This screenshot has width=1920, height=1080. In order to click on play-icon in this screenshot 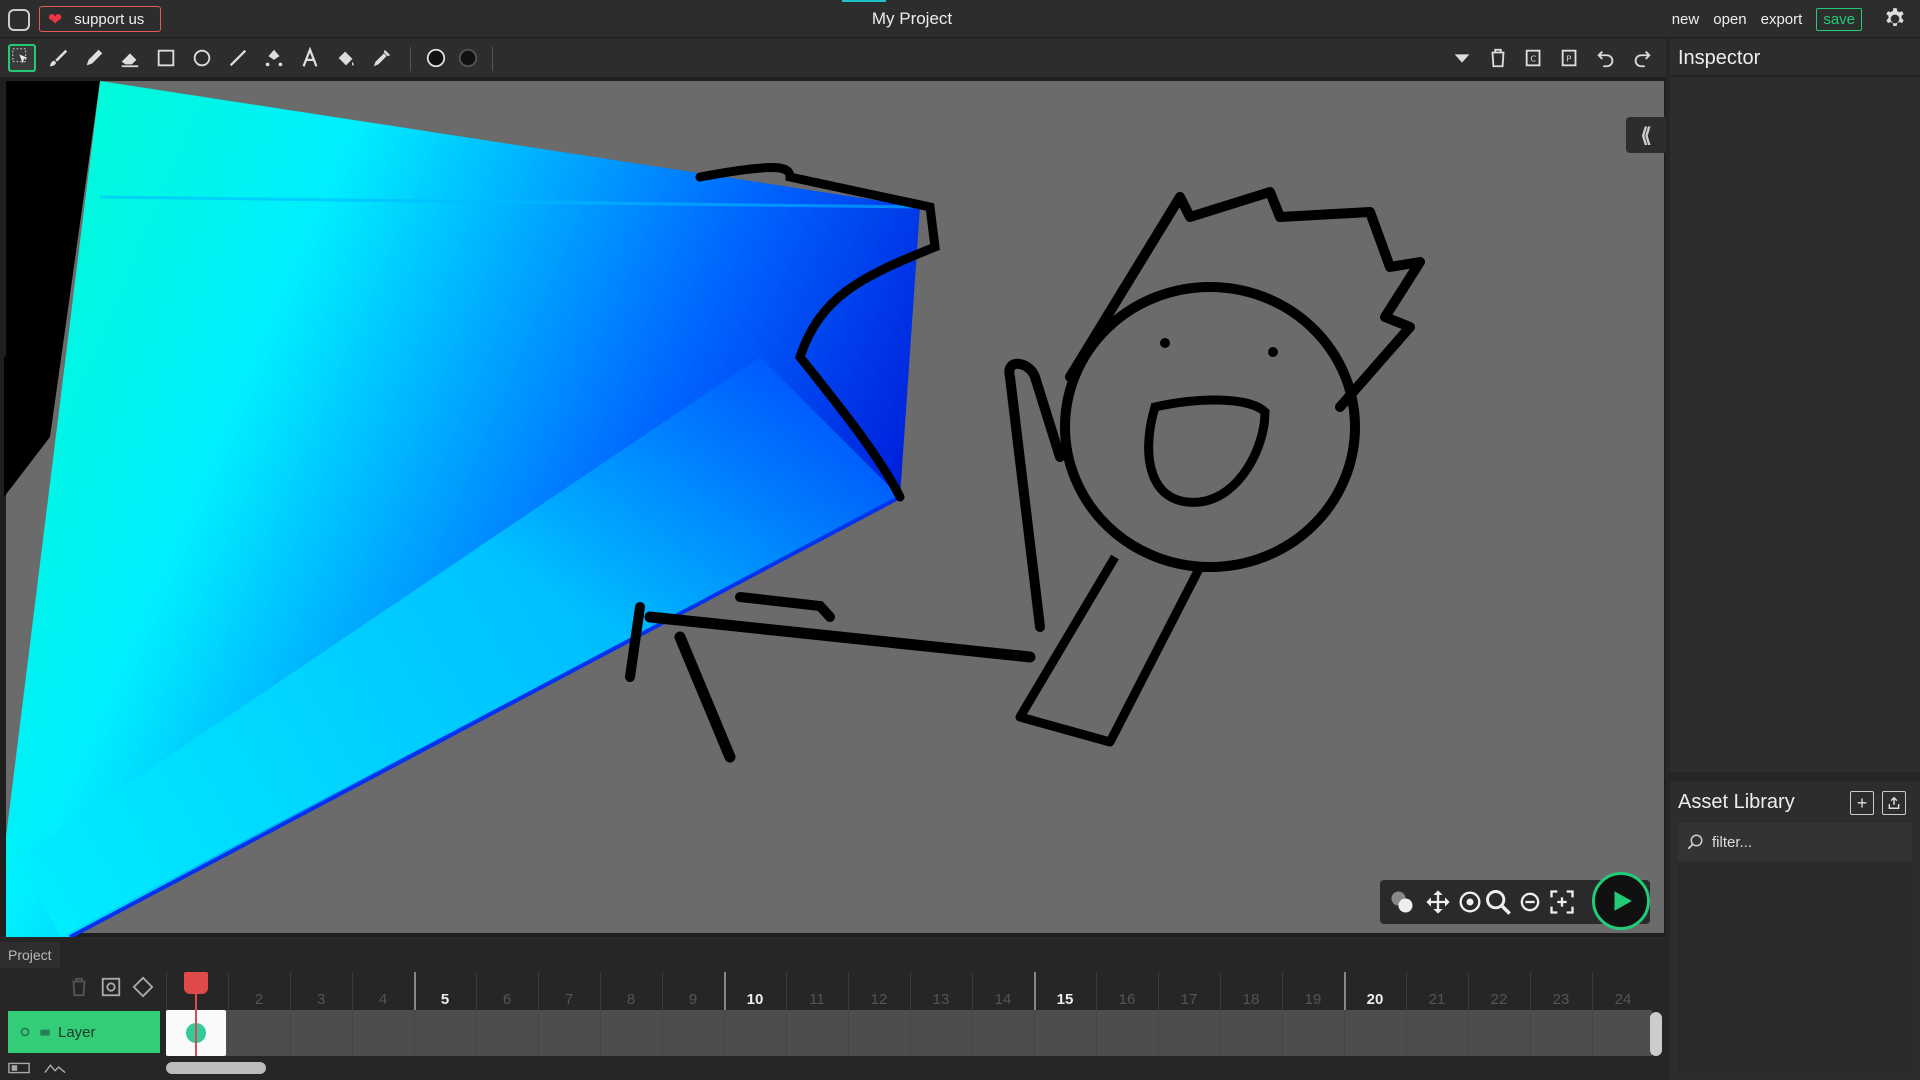, I will do `click(1623, 901)`.